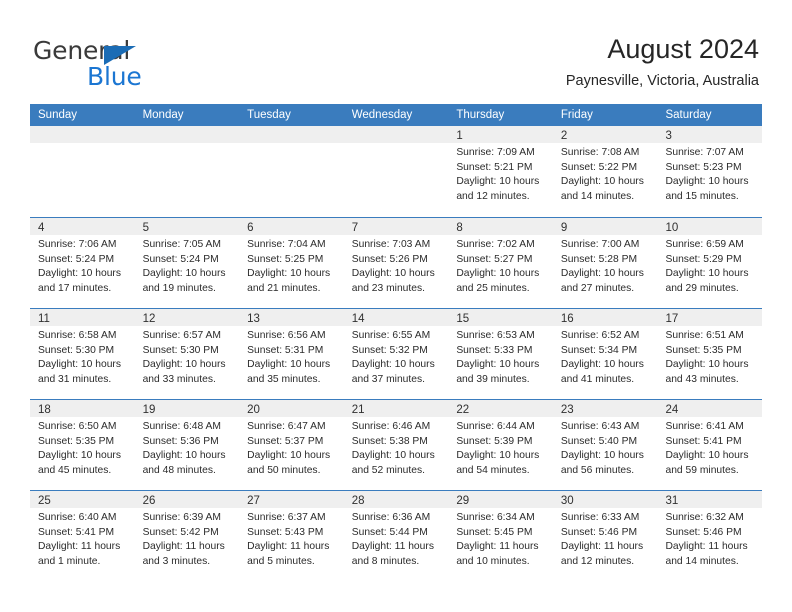 This screenshot has width=792, height=612. What do you see at coordinates (495, 517) in the screenshot?
I see `sunrise-text: Sunrise: 6:34 AM` at bounding box center [495, 517].